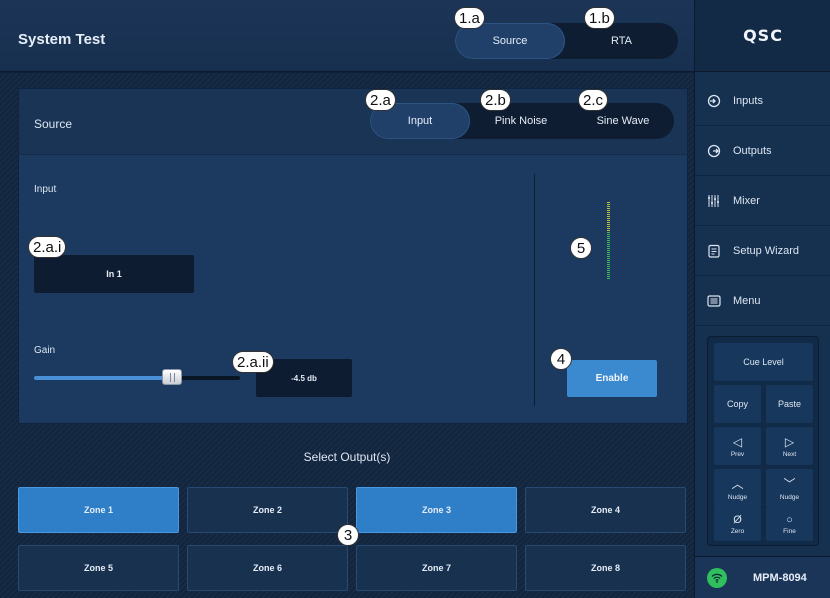  What do you see at coordinates (45, 350) in the screenshot?
I see `gain-label: Gain` at bounding box center [45, 350].